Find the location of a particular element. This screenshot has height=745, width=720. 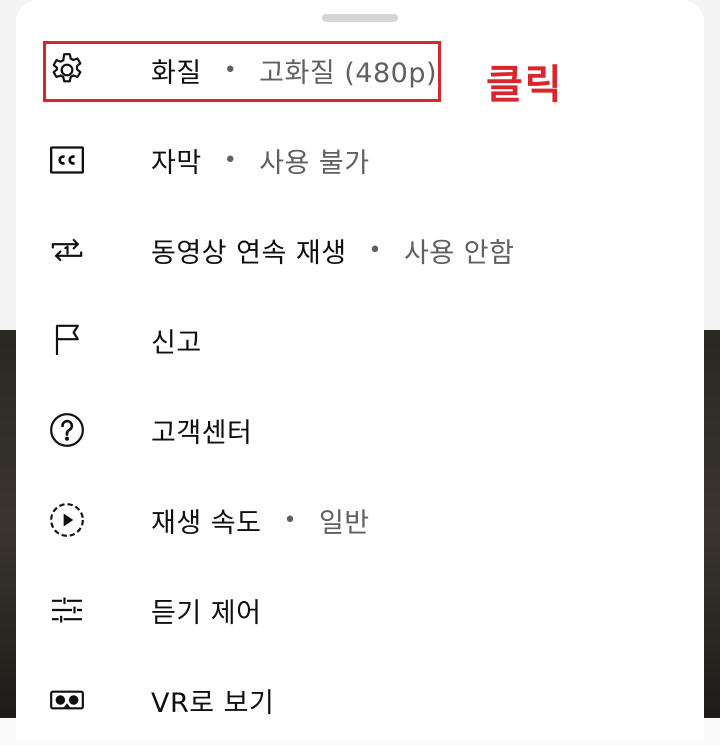

flag-icon is located at coordinates (67, 340).